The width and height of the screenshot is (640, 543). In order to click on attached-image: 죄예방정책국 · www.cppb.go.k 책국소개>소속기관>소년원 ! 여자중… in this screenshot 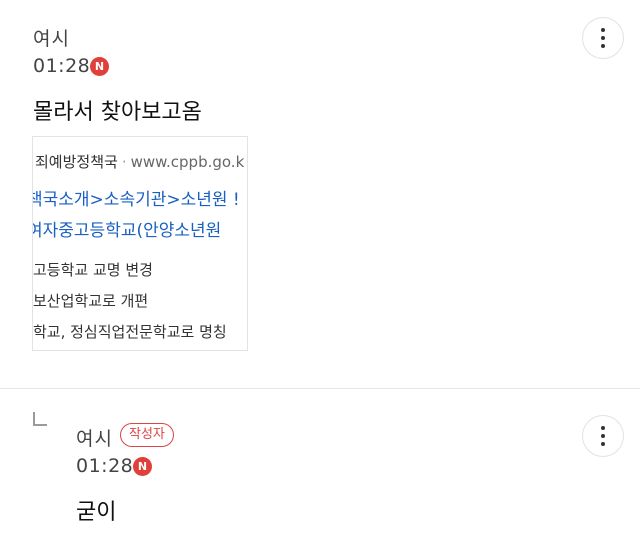, I will do `click(140, 243)`.